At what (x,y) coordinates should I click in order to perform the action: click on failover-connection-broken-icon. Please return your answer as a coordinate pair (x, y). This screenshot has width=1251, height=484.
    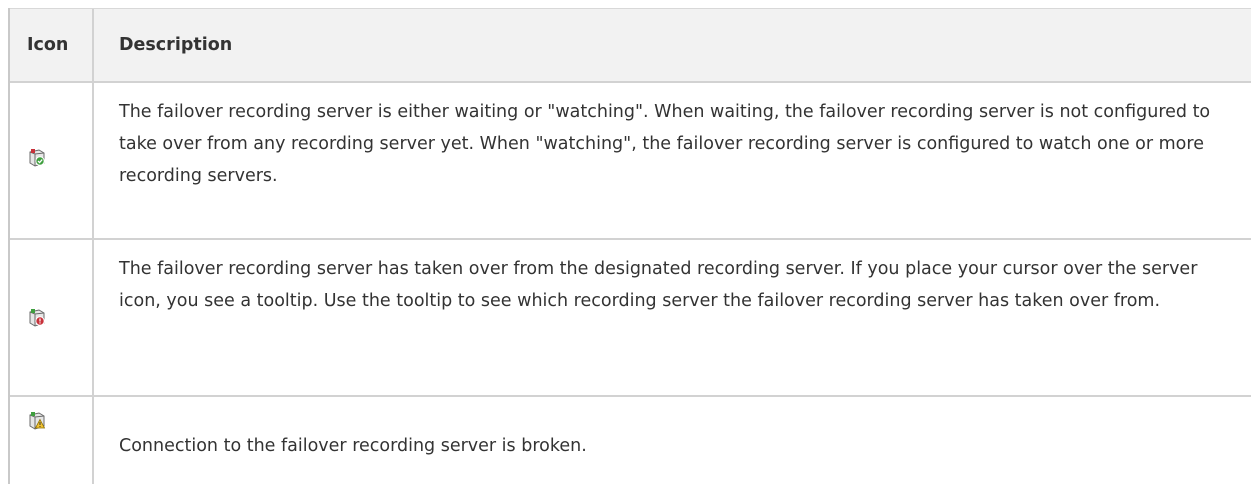
    Looking at the image, I should click on (37, 421).